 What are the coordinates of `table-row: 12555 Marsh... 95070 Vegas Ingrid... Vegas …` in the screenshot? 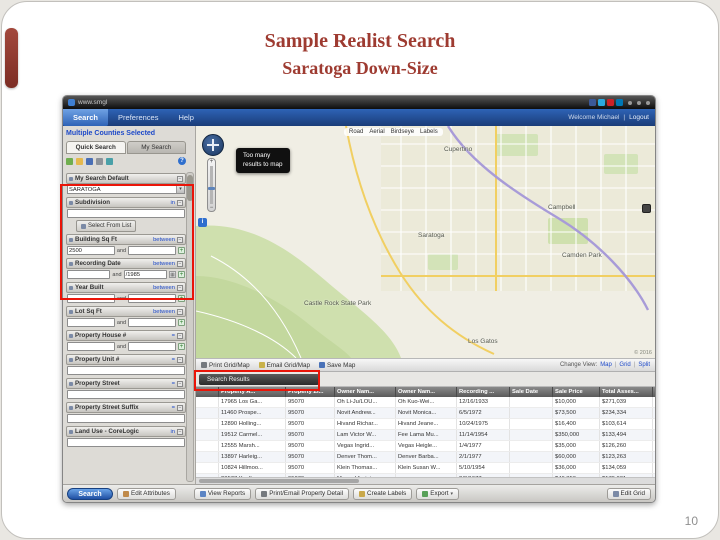 It's located at (425, 446).